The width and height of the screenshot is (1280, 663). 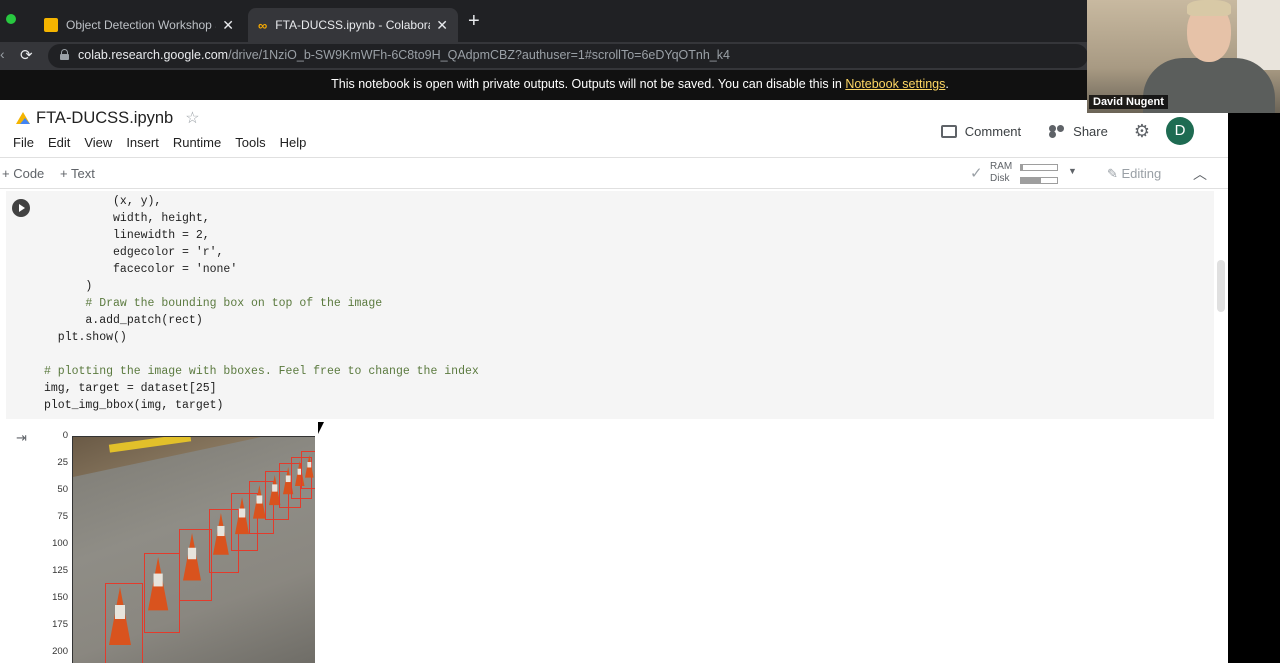 What do you see at coordinates (68, 286) in the screenshot?
I see `code-line: )` at bounding box center [68, 286].